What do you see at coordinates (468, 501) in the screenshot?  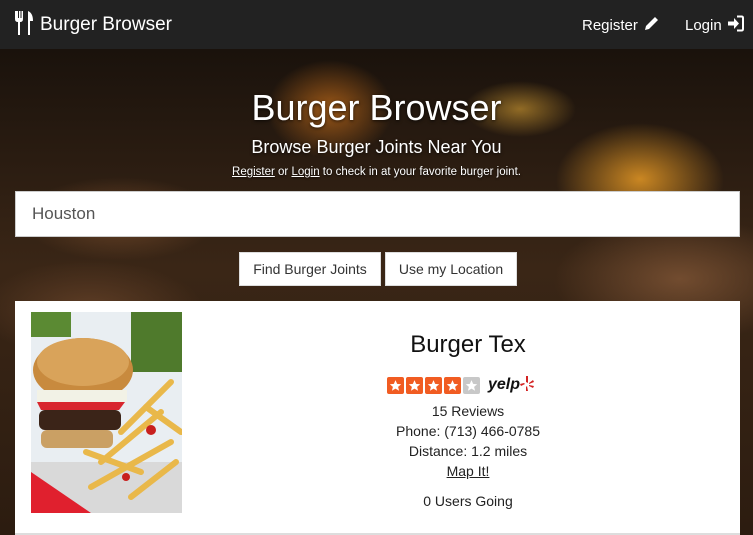 I see `users-going: 0 Users Going` at bounding box center [468, 501].